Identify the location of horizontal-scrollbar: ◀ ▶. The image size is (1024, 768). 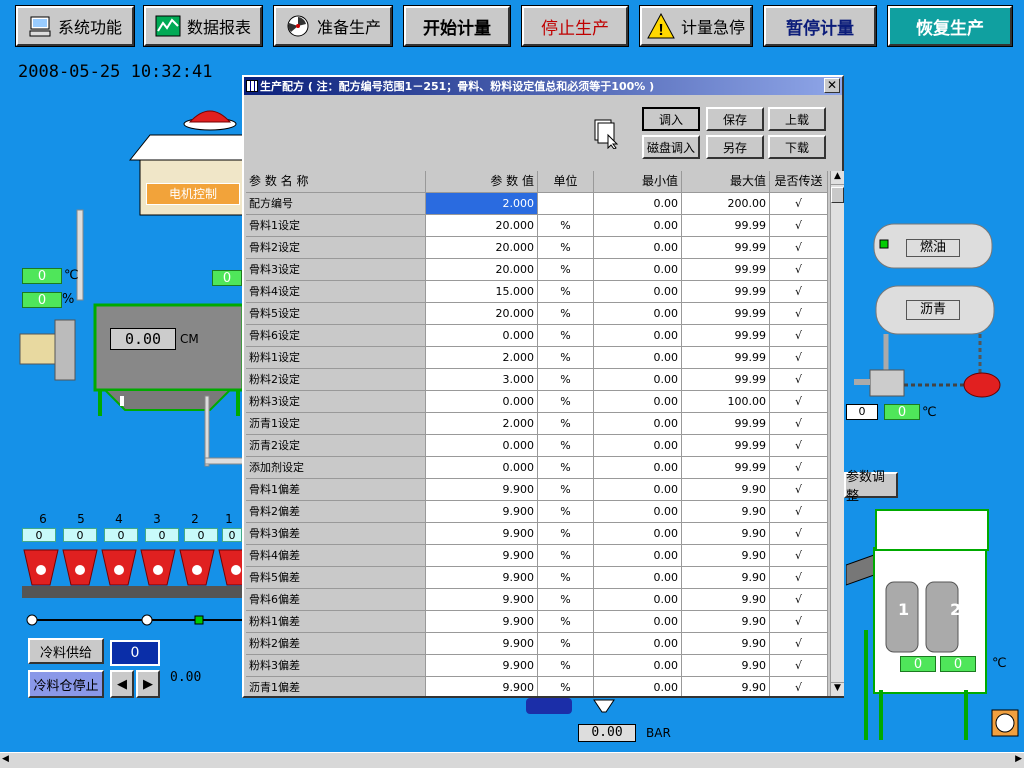
(512, 760).